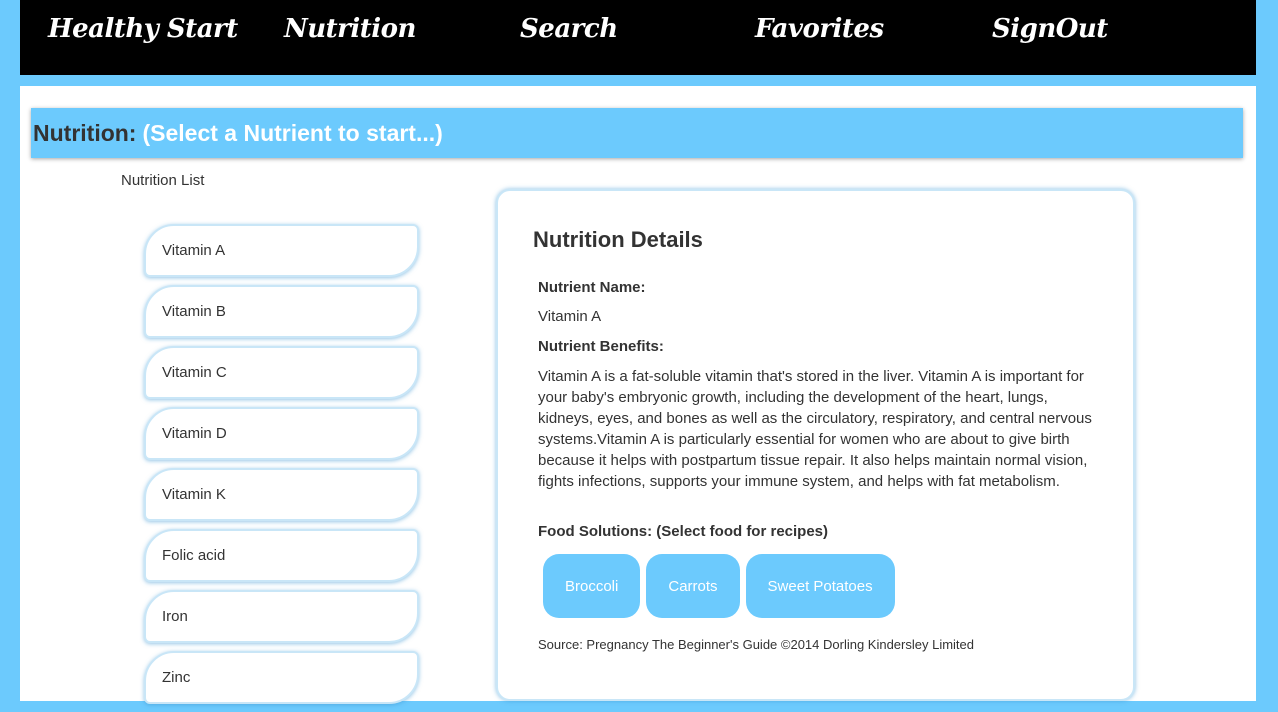  What do you see at coordinates (281, 372) in the screenshot?
I see `nutrient-item-vitamin-c: Vitamin C` at bounding box center [281, 372].